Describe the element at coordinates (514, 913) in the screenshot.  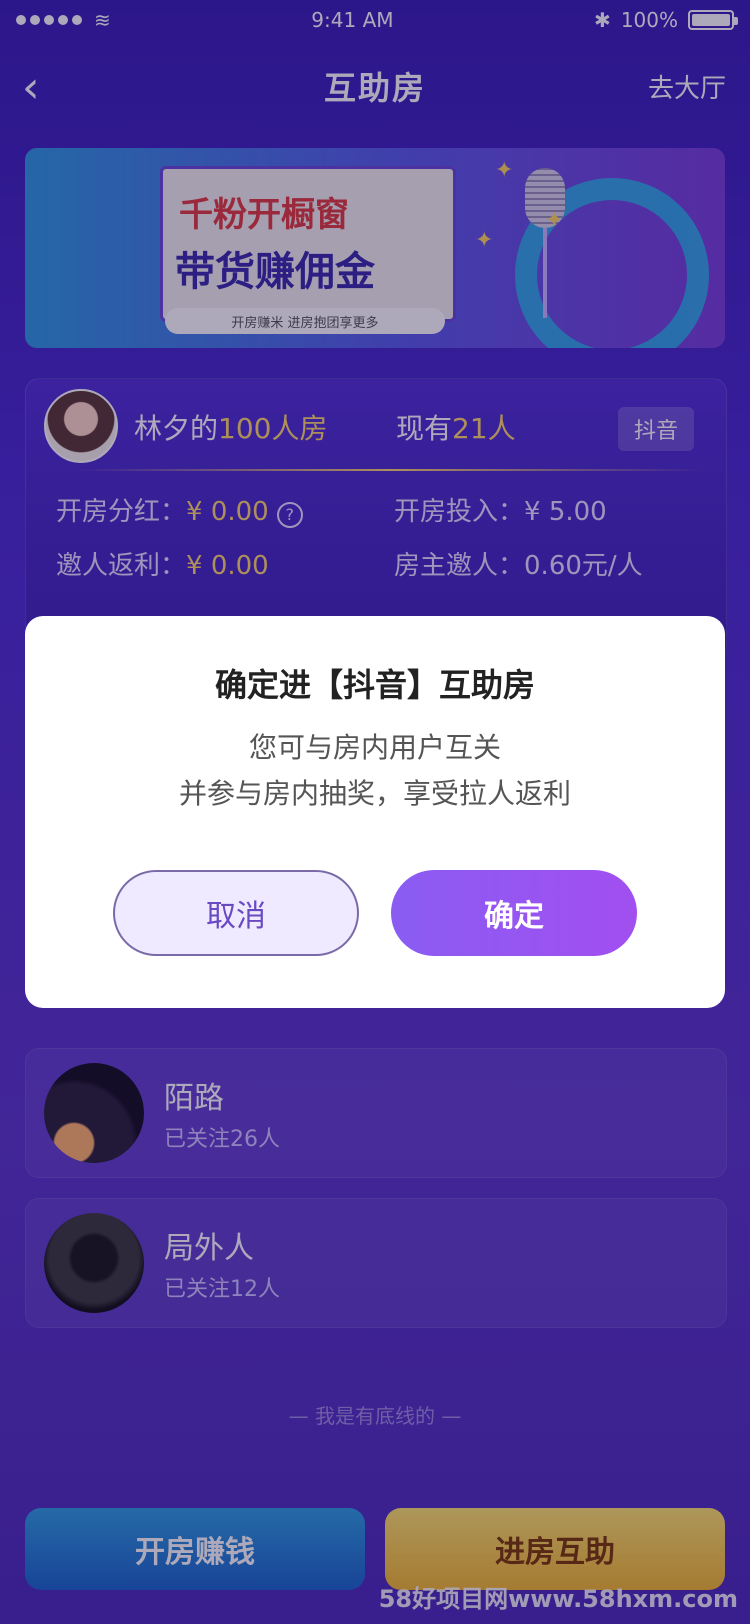
I see `confirm-button: 确定` at that location.